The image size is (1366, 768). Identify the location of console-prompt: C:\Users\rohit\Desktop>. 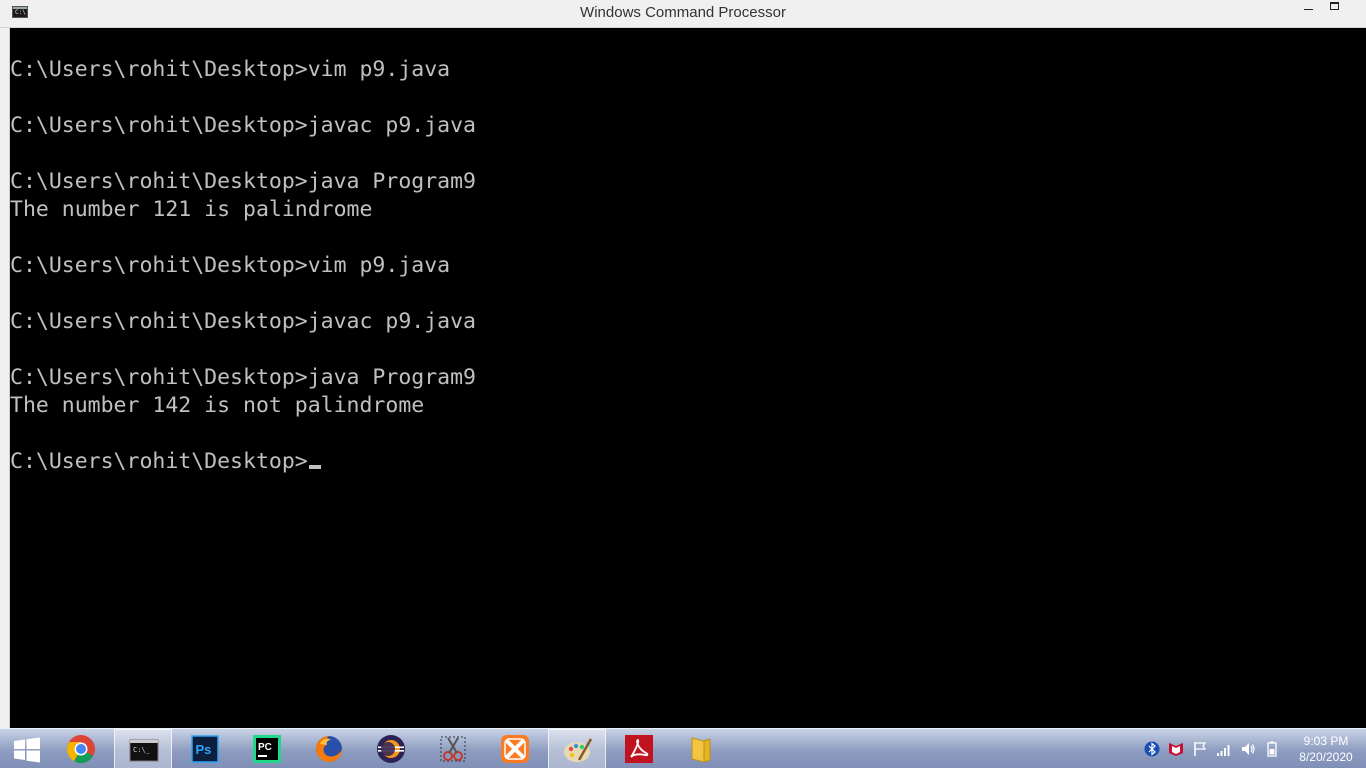
(159, 461).